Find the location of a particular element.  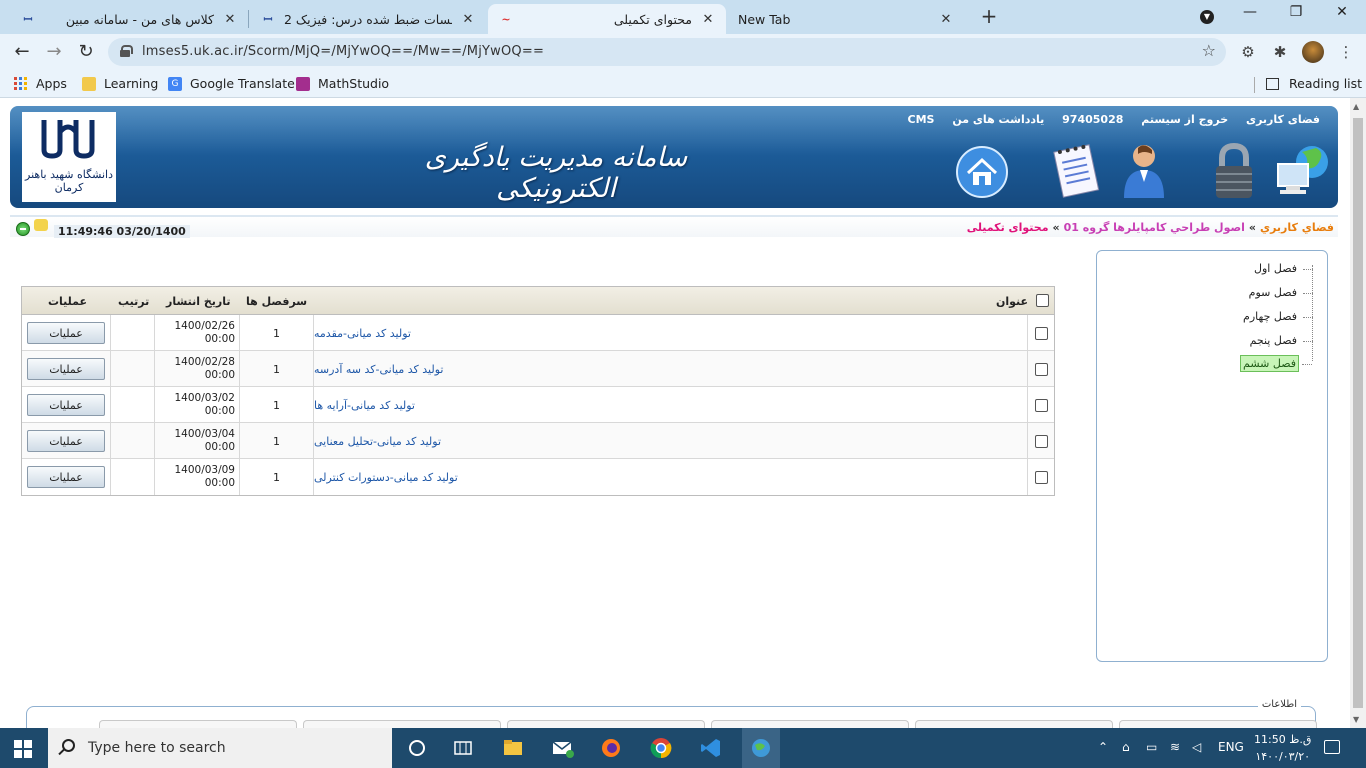

my-notes-link: یادداشت های من is located at coordinates (998, 119).